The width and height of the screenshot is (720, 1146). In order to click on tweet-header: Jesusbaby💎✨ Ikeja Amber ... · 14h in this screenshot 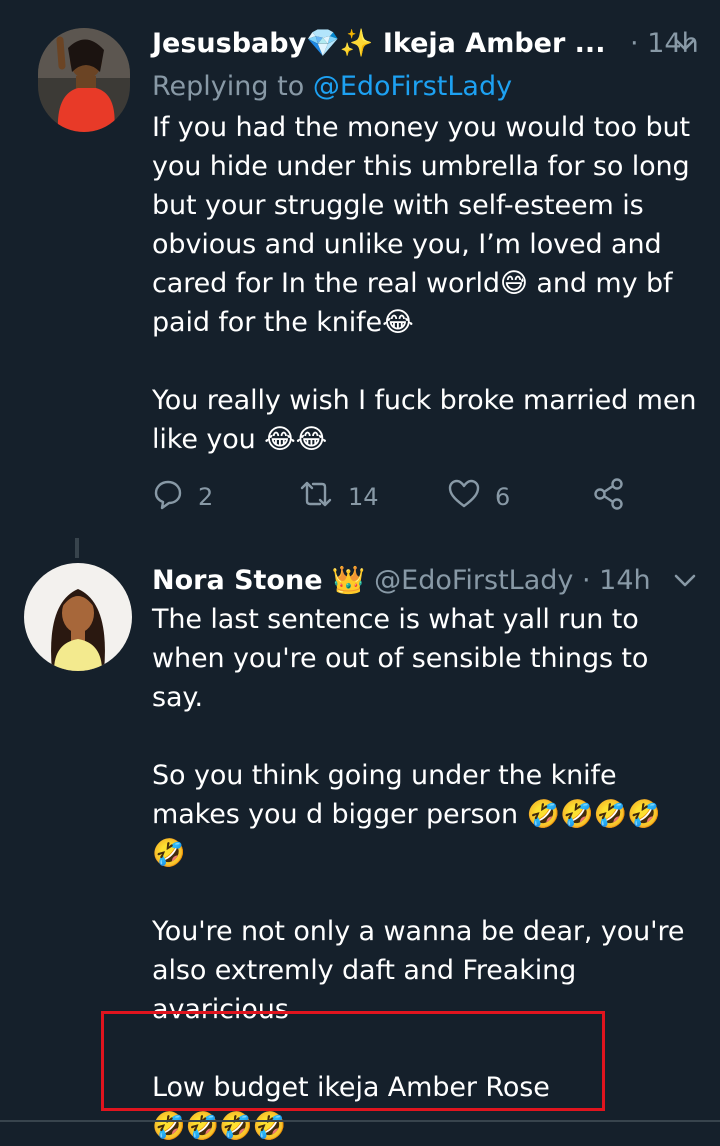, I will do `click(425, 44)`.